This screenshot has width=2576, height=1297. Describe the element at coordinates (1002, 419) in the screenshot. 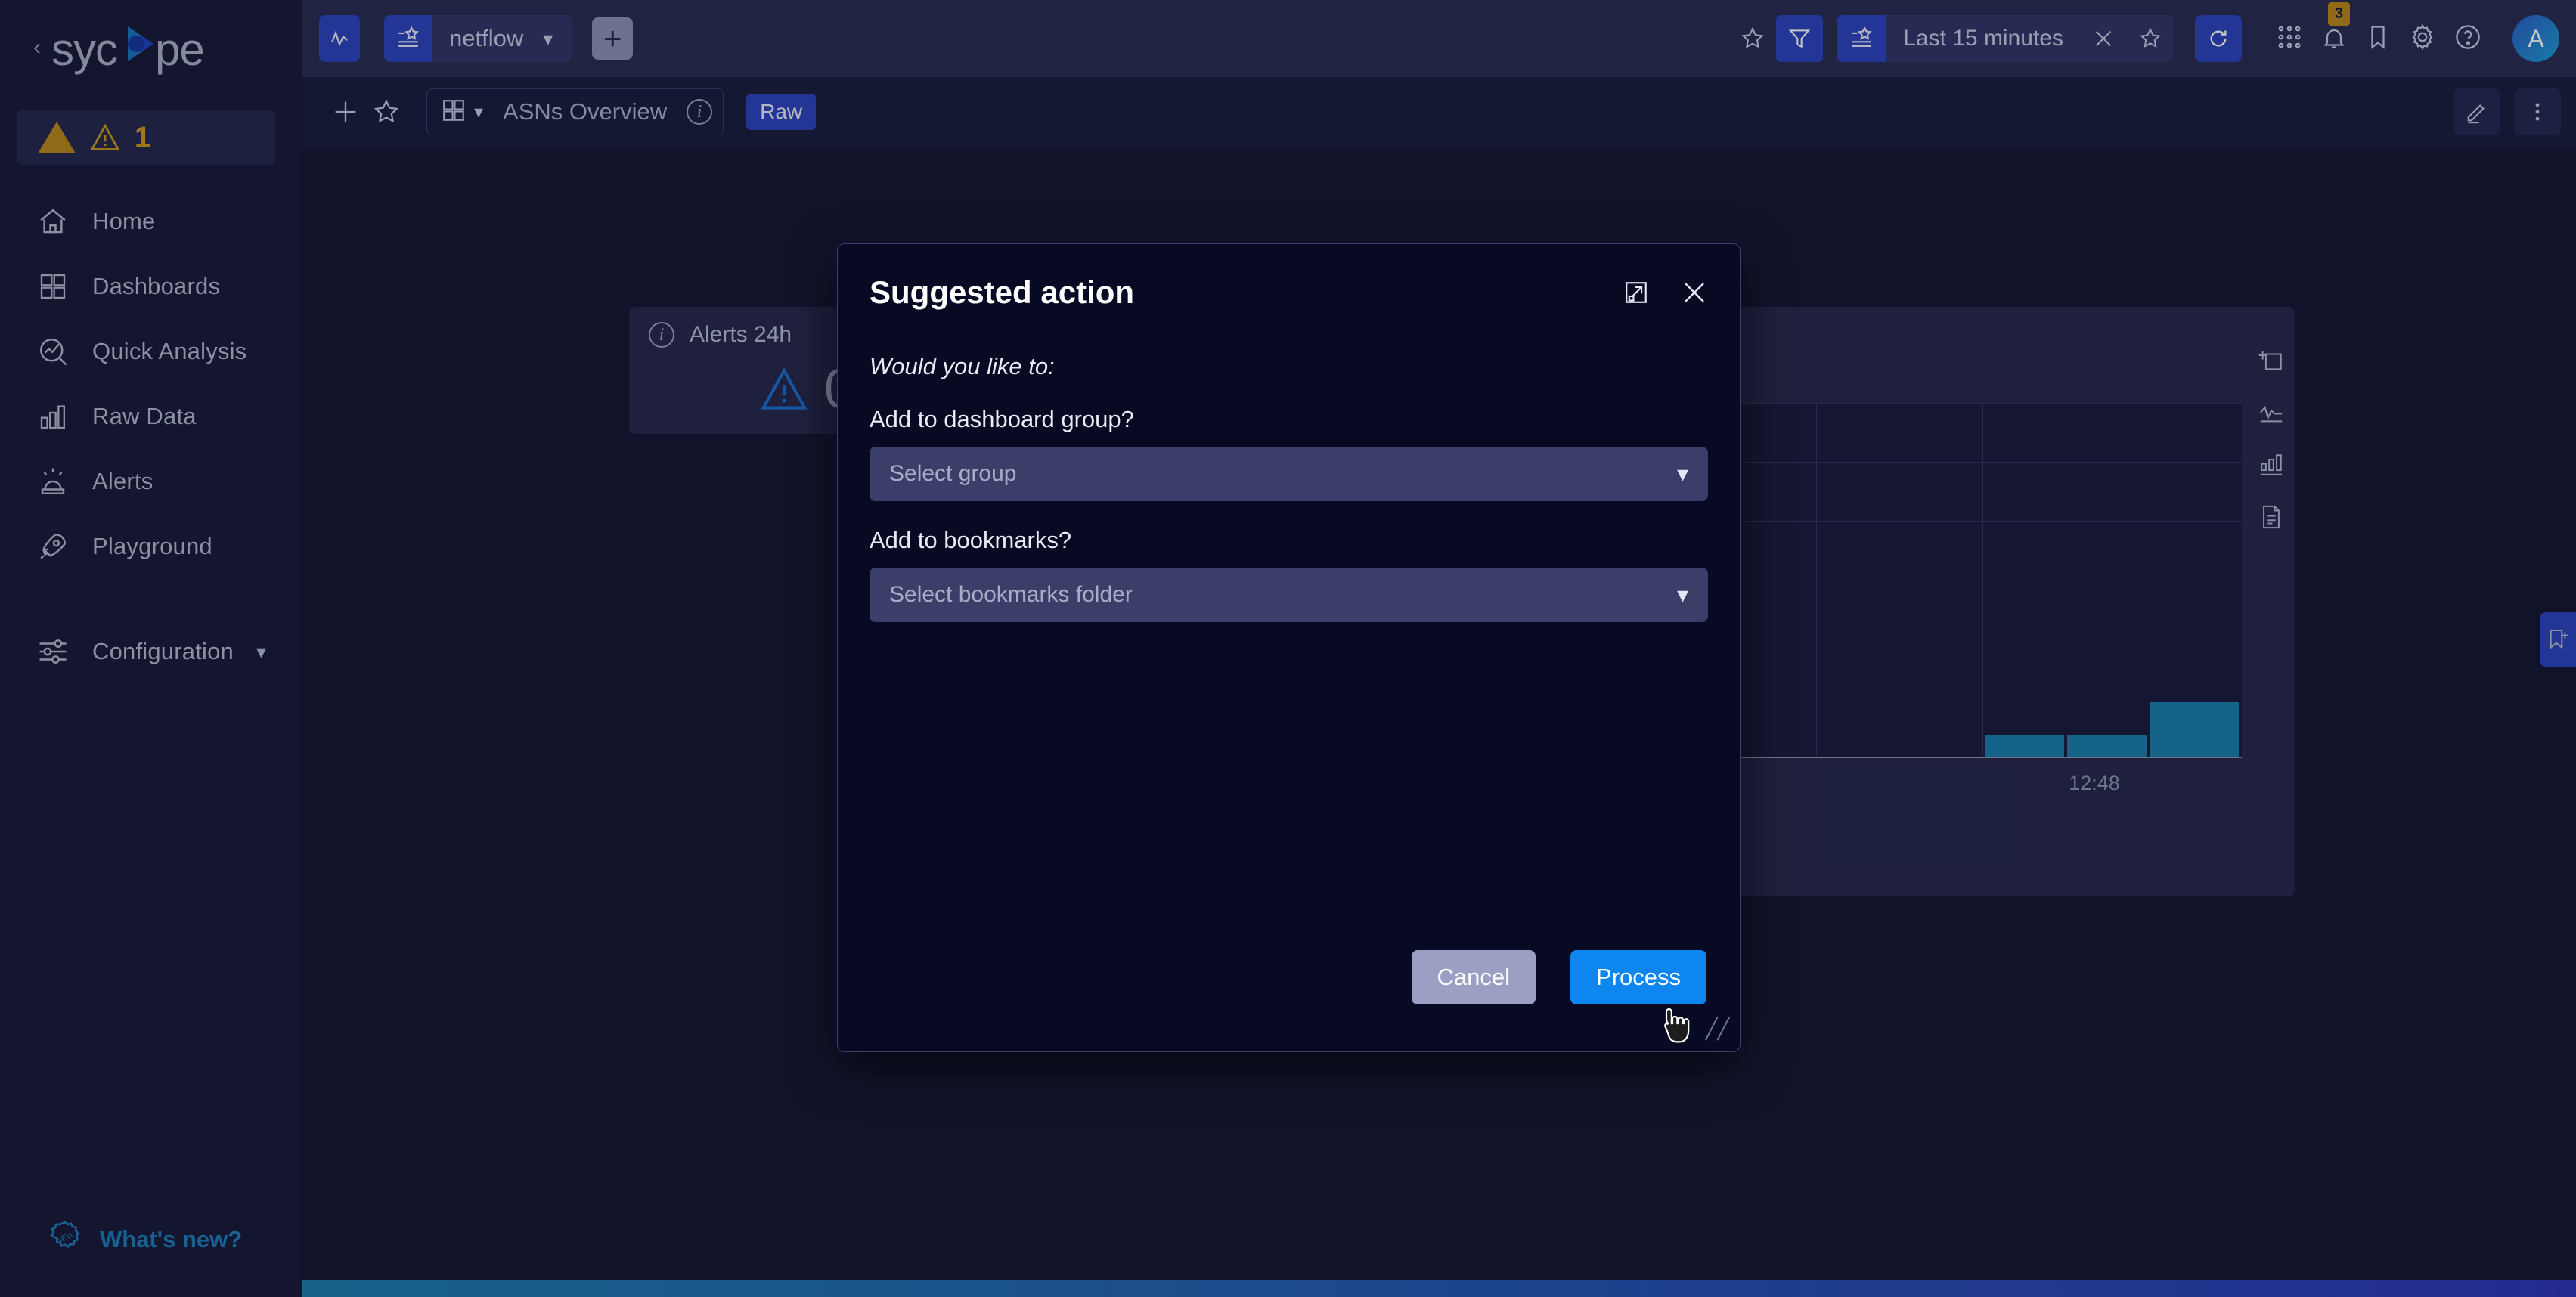

I see `field-label-dashboard-group: Add to dashboard group?` at that location.